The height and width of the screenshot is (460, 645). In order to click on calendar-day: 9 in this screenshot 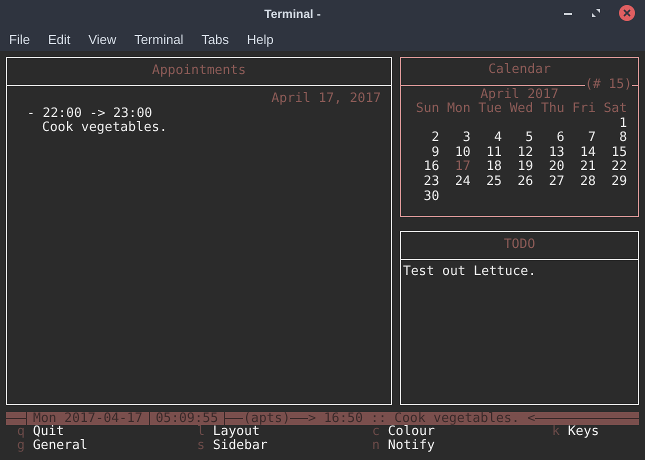, I will do `click(435, 152)`.